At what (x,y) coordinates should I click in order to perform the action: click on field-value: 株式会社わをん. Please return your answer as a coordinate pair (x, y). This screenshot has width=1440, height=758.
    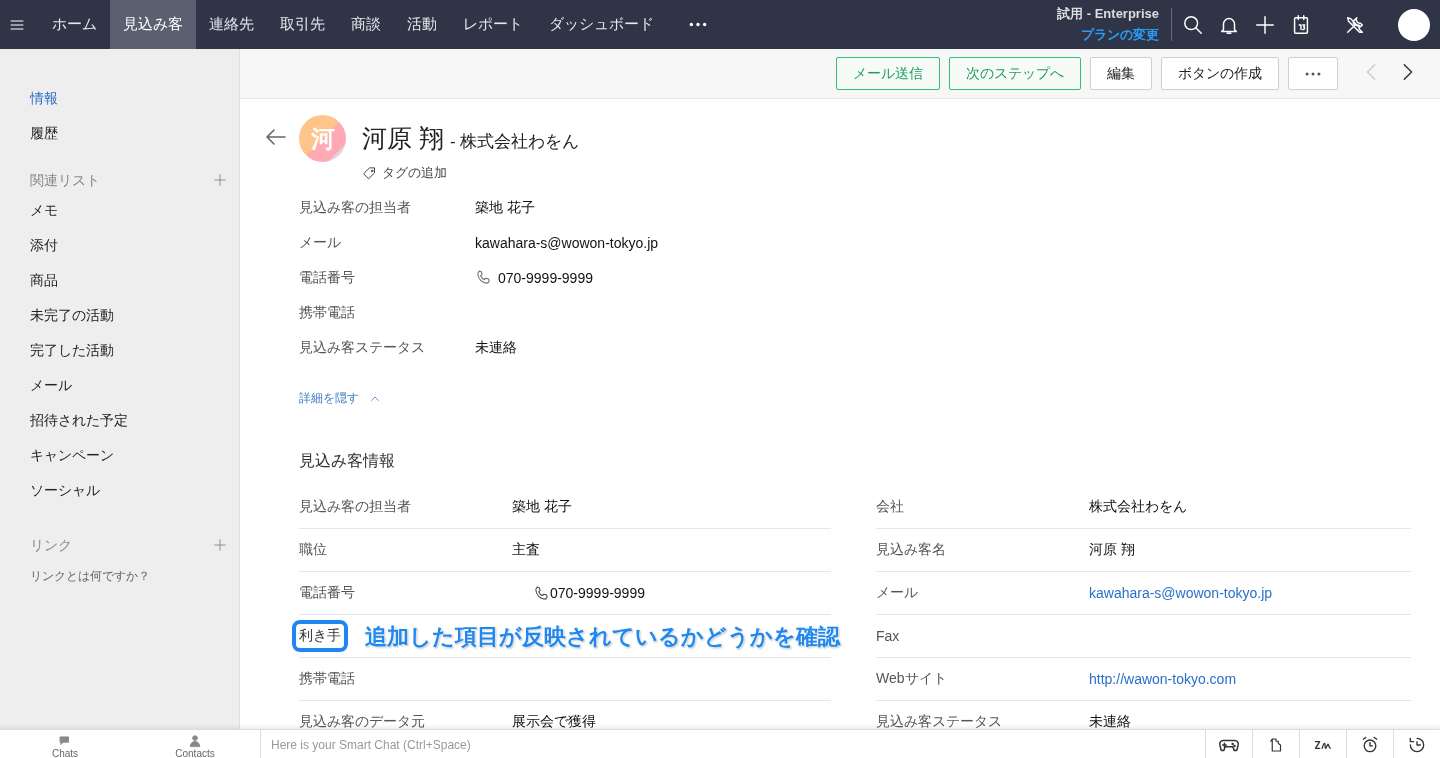
    Looking at the image, I should click on (1138, 507).